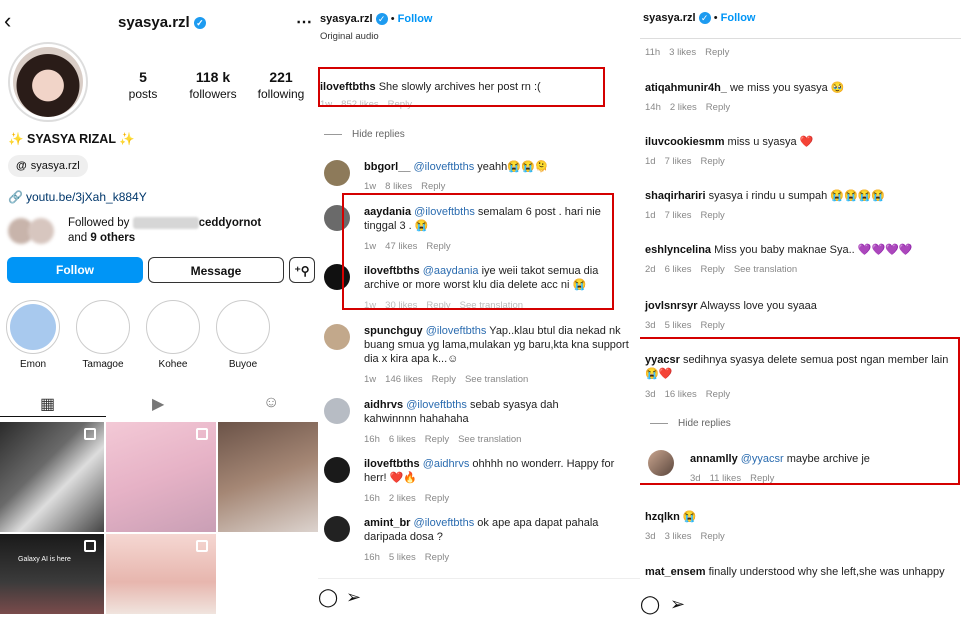 The image size is (961, 620). What do you see at coordinates (387, 523) in the screenshot?
I see `comment-username: amint_br` at bounding box center [387, 523].